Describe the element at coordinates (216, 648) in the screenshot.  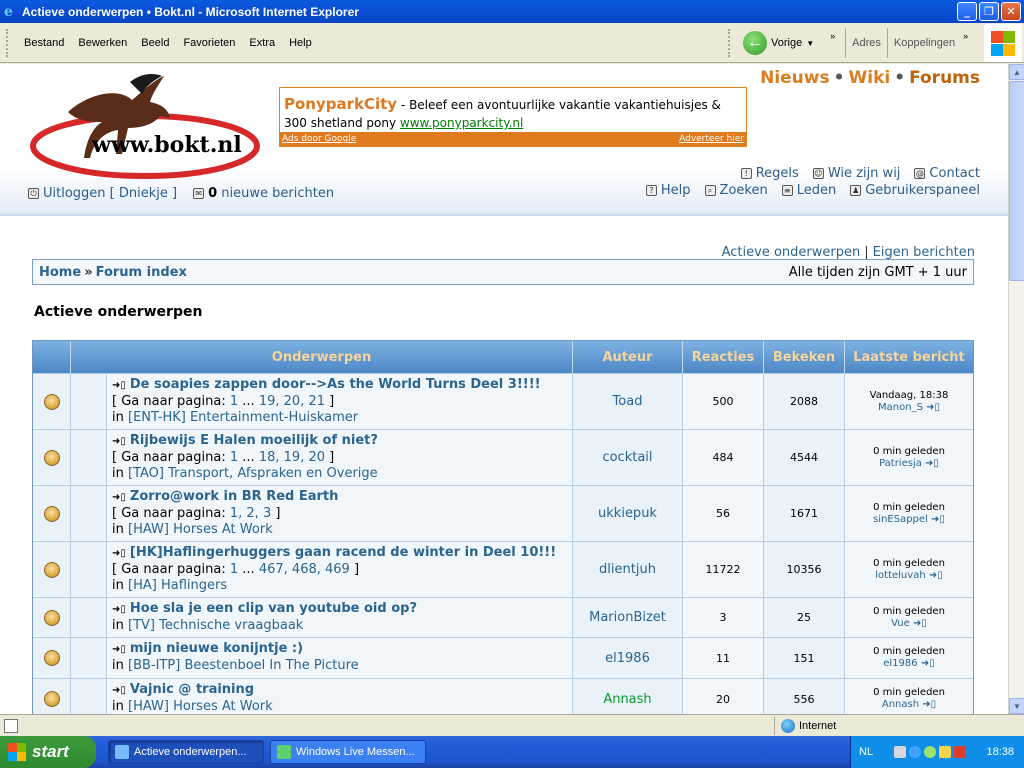
I see `topic-title: mijn nieuwe konijntje :)` at that location.